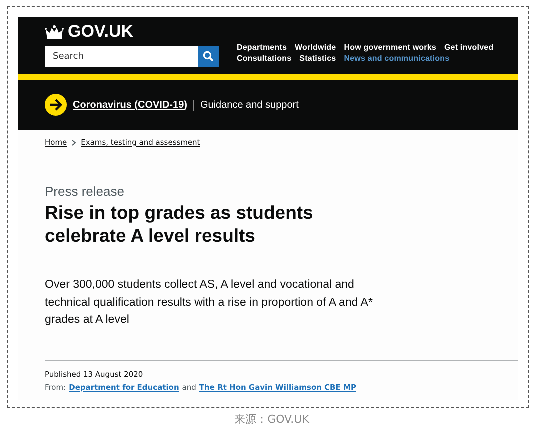  Describe the element at coordinates (121, 56) in the screenshot. I see `search-field: Search` at that location.